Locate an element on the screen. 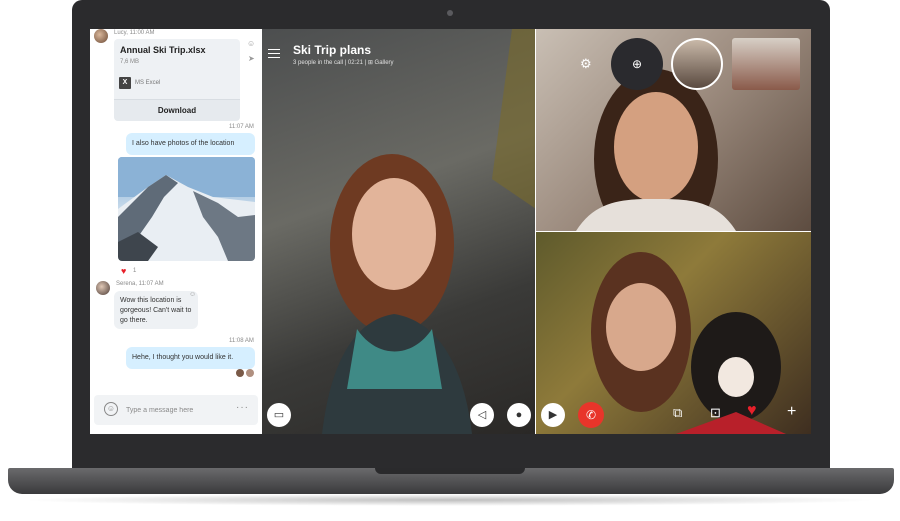 The width and height of the screenshot is (900, 521). forward-icon: ➤ is located at coordinates (251, 58).